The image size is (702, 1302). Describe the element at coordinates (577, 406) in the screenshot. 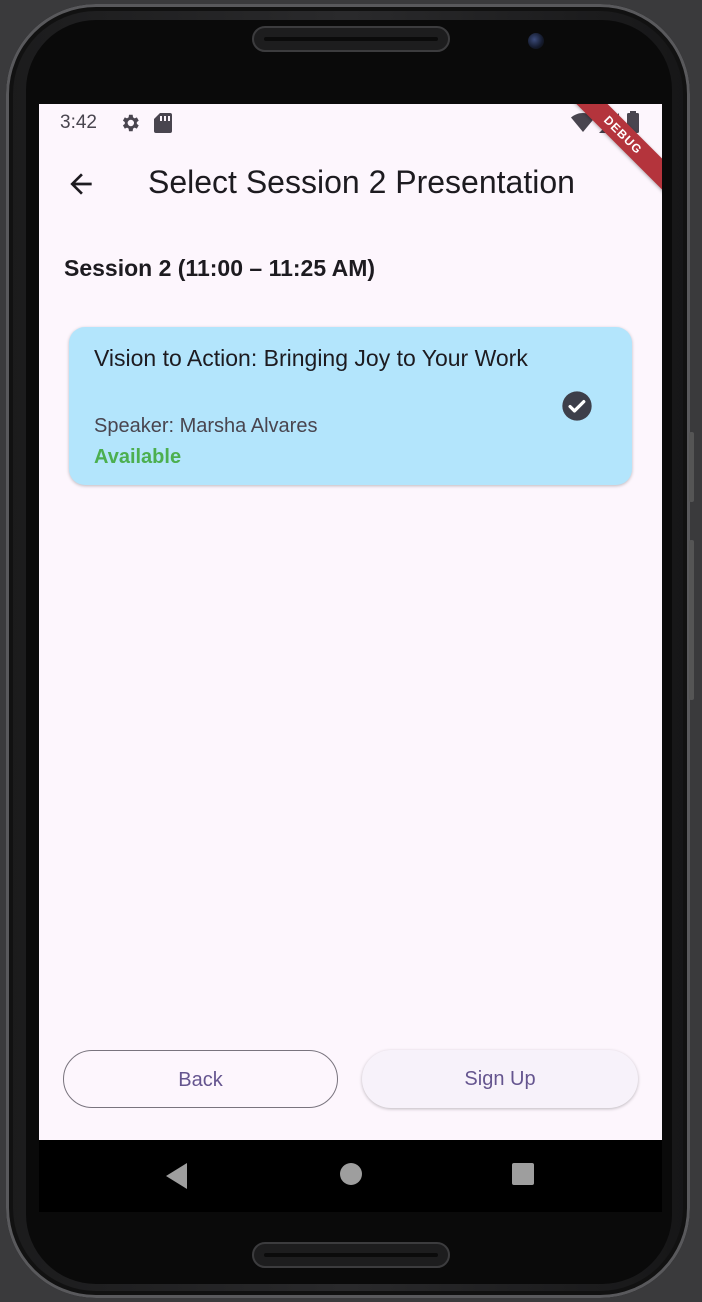

I see `check-circle-icon` at that location.